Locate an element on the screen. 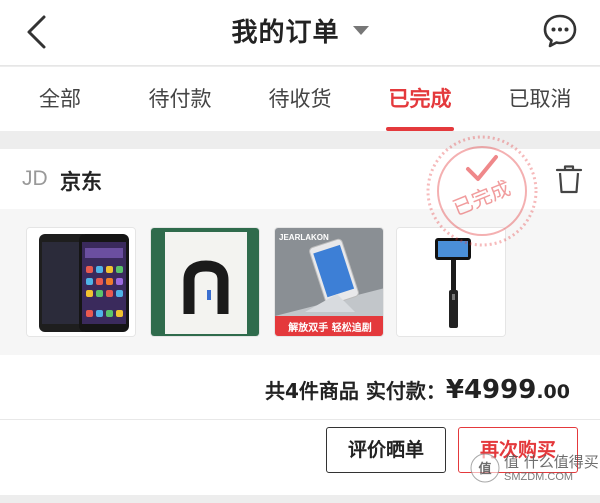 The width and height of the screenshot is (600, 503). review-button: 评价晒单 is located at coordinates (386, 450).